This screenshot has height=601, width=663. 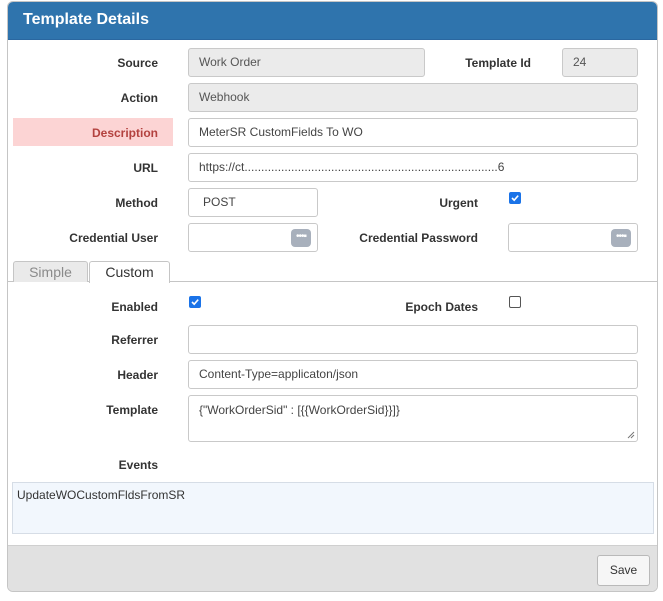 What do you see at coordinates (139, 98) in the screenshot?
I see `action-label: Action` at bounding box center [139, 98].